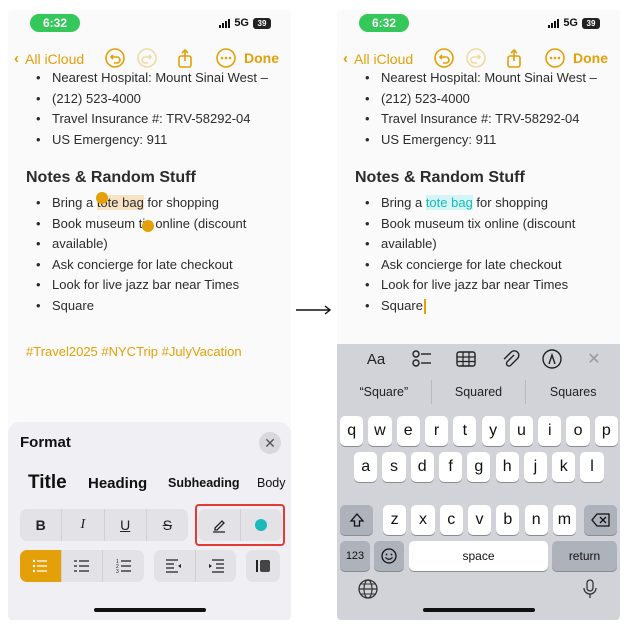 This screenshot has height=628, width=628. Describe the element at coordinates (148, 226) in the screenshot. I see `selection-end-handle` at that location.